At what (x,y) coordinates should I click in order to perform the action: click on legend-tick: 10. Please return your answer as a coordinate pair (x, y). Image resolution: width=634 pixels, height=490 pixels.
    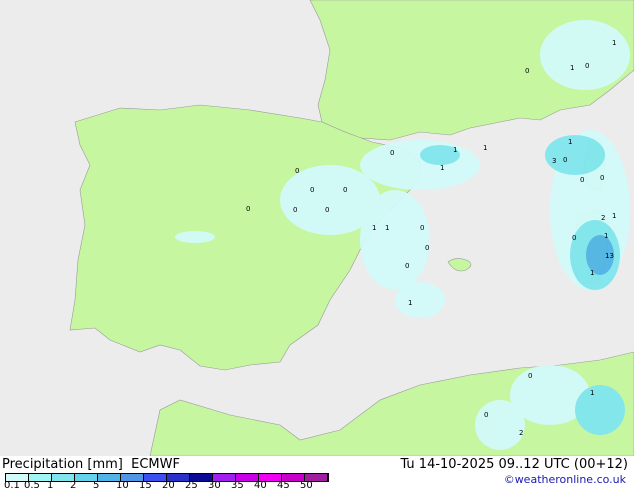
    Looking at the image, I should click on (122, 485).